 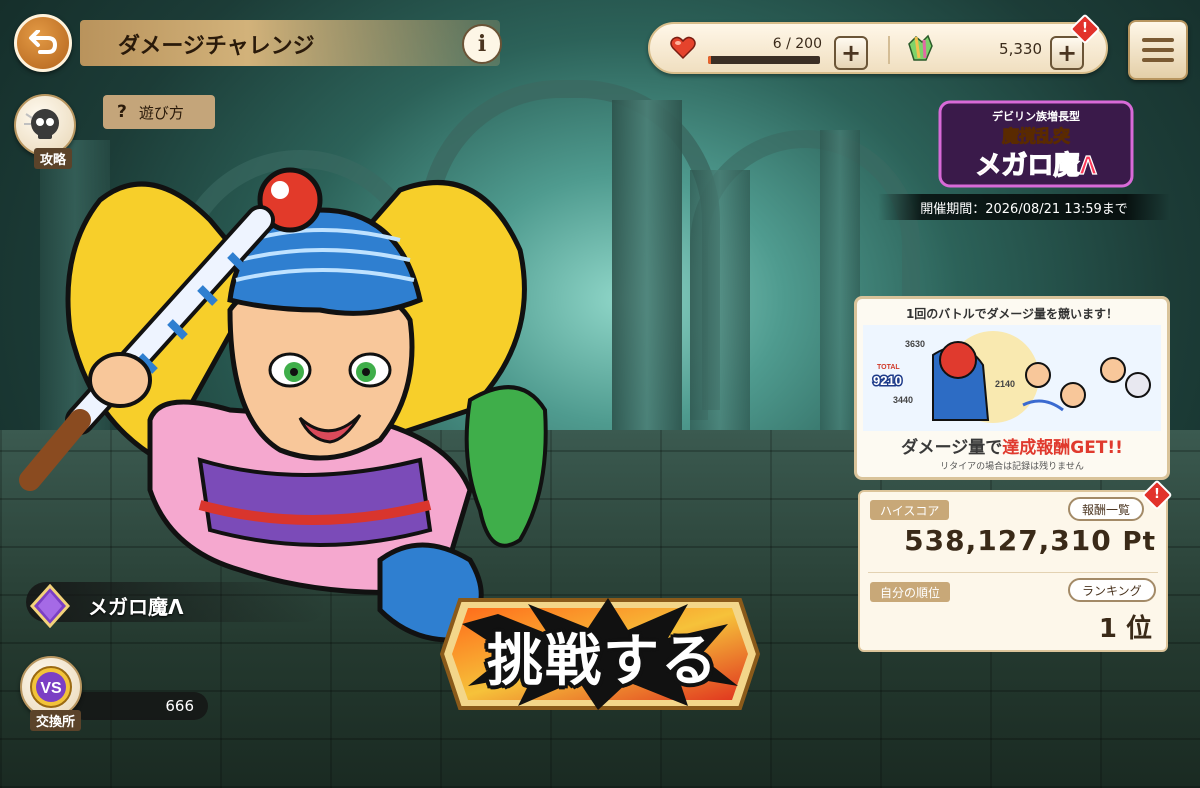 I want to click on how-to-play-label: 遊び方, so click(x=161, y=112).